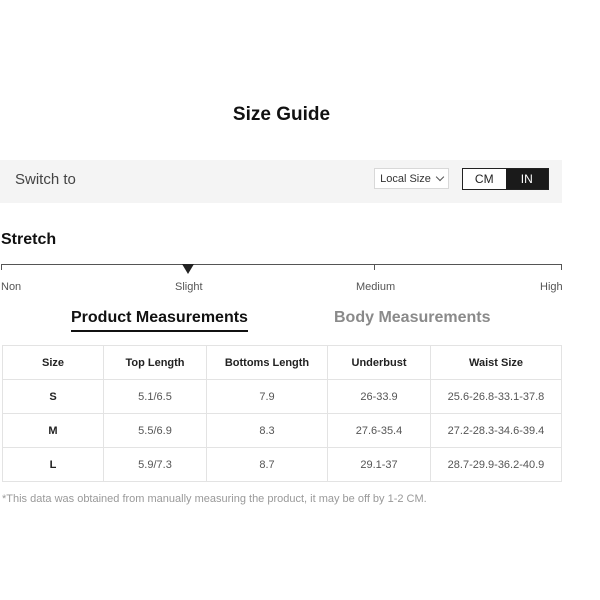 Image resolution: width=600 pixels, height=600 pixels. What do you see at coordinates (188, 269) in the screenshot?
I see `stretch-marker-icon` at bounding box center [188, 269].